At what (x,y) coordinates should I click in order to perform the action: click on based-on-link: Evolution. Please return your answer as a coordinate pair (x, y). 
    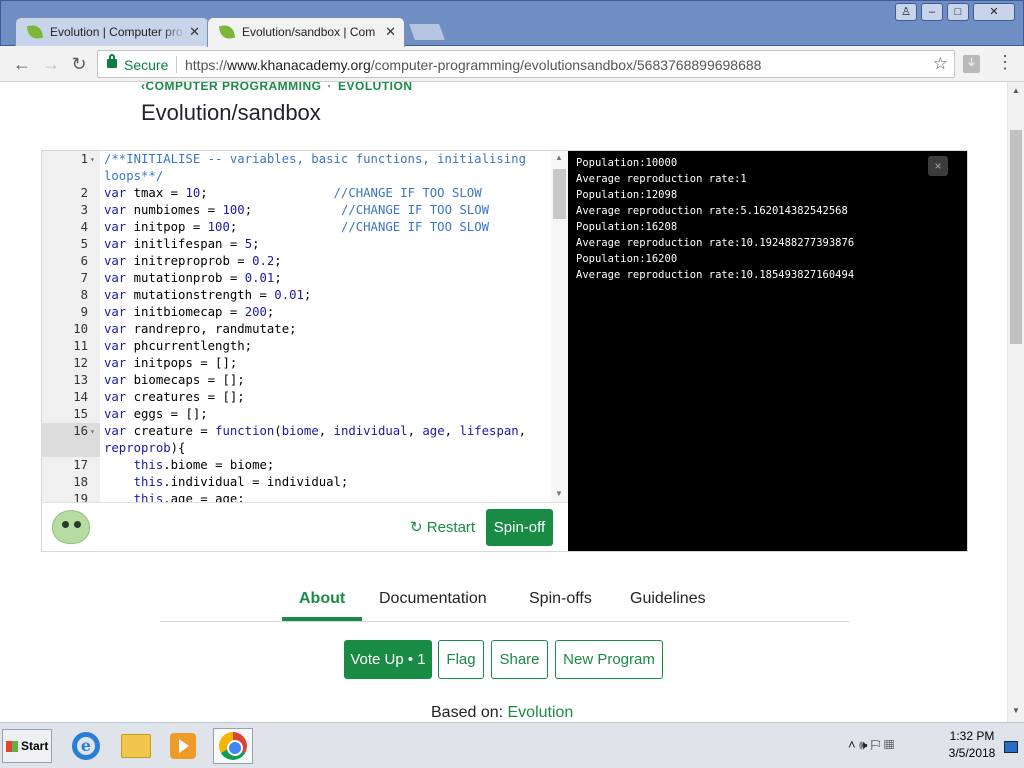
    Looking at the image, I should click on (541, 712).